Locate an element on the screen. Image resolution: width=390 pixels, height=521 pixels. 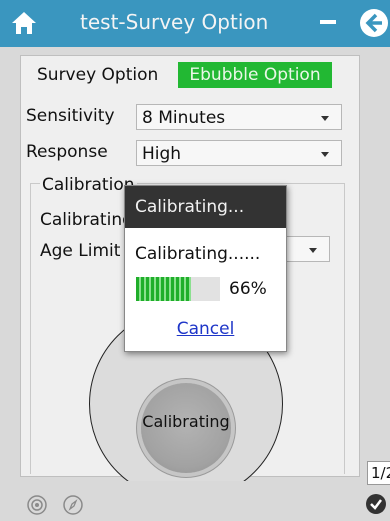
response-select: High is located at coordinates (239, 153).